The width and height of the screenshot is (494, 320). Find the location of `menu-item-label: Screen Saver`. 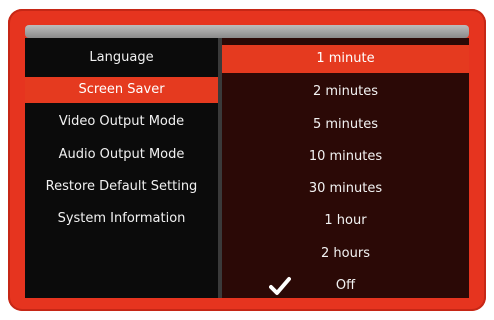

menu-item-label: Screen Saver is located at coordinates (121, 89).